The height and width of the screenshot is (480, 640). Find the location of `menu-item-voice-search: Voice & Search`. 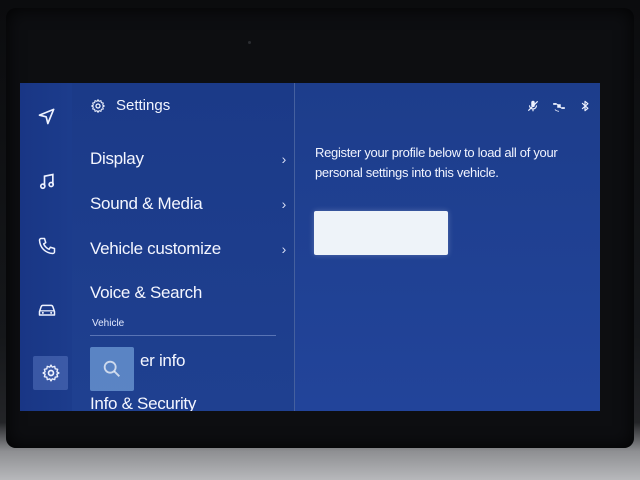

menu-item-voice-search: Voice & Search is located at coordinates (186, 293).